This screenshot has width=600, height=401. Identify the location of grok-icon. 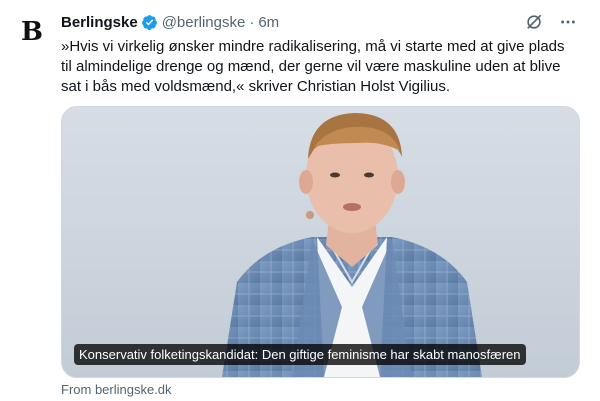
(534, 22).